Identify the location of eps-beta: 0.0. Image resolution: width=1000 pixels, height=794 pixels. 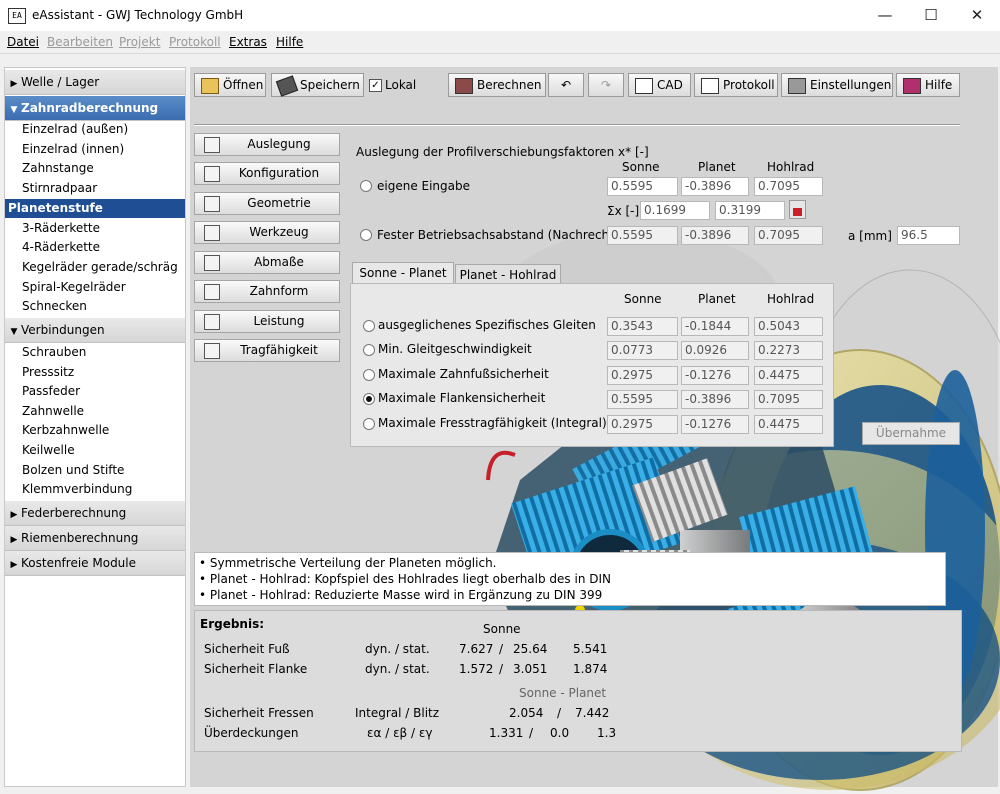
(560, 733).